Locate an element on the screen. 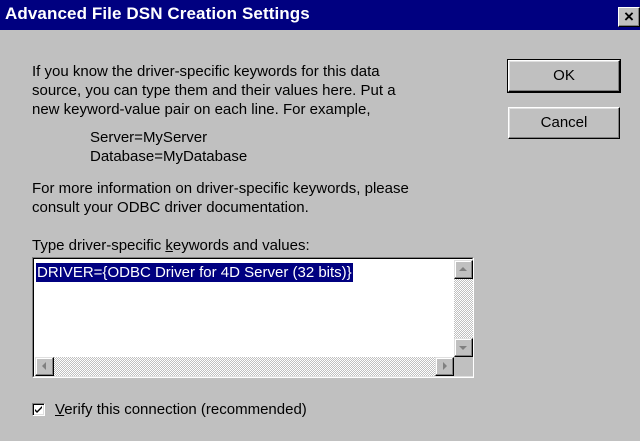 Image resolution: width=640 pixels, height=441 pixels. vertical-scrollbar is located at coordinates (463, 308).